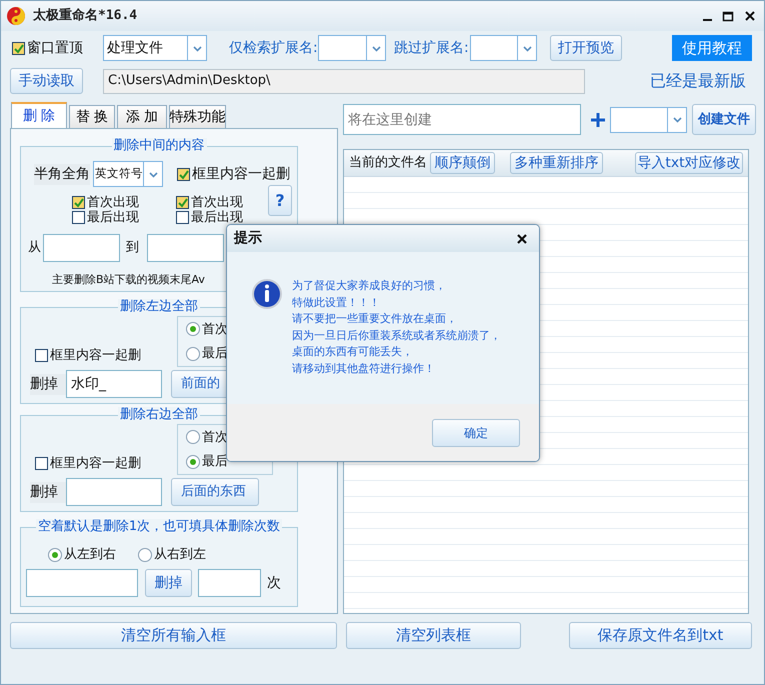 This screenshot has height=685, width=765. I want to click on ok-button: 确定, so click(476, 432).